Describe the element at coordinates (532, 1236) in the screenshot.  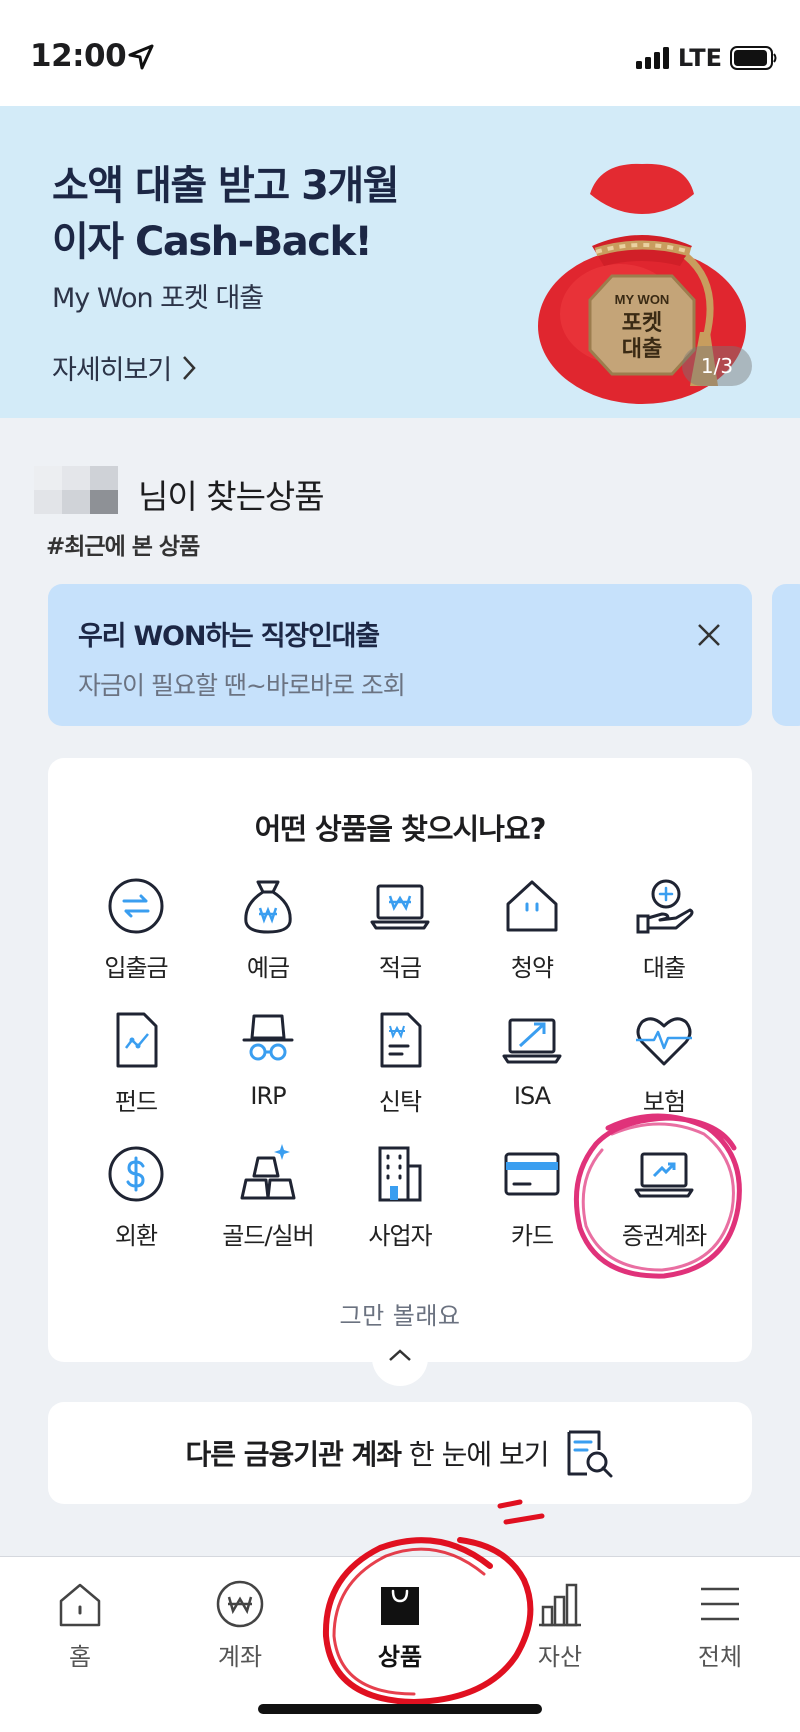
I see `product-label: 카드` at that location.